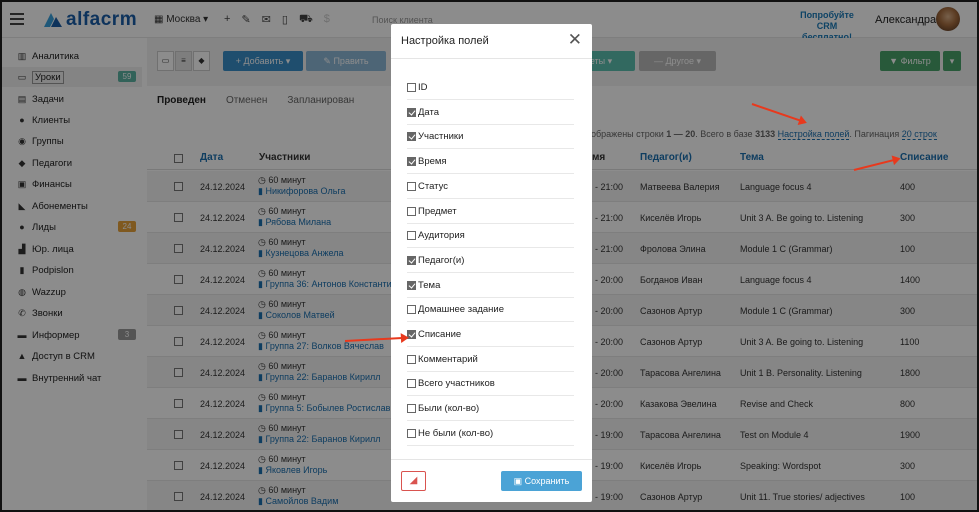 This screenshot has height=512, width=979. Describe the element at coordinates (456, 384) in the screenshot. I see `field-label: Всего участников` at that location.